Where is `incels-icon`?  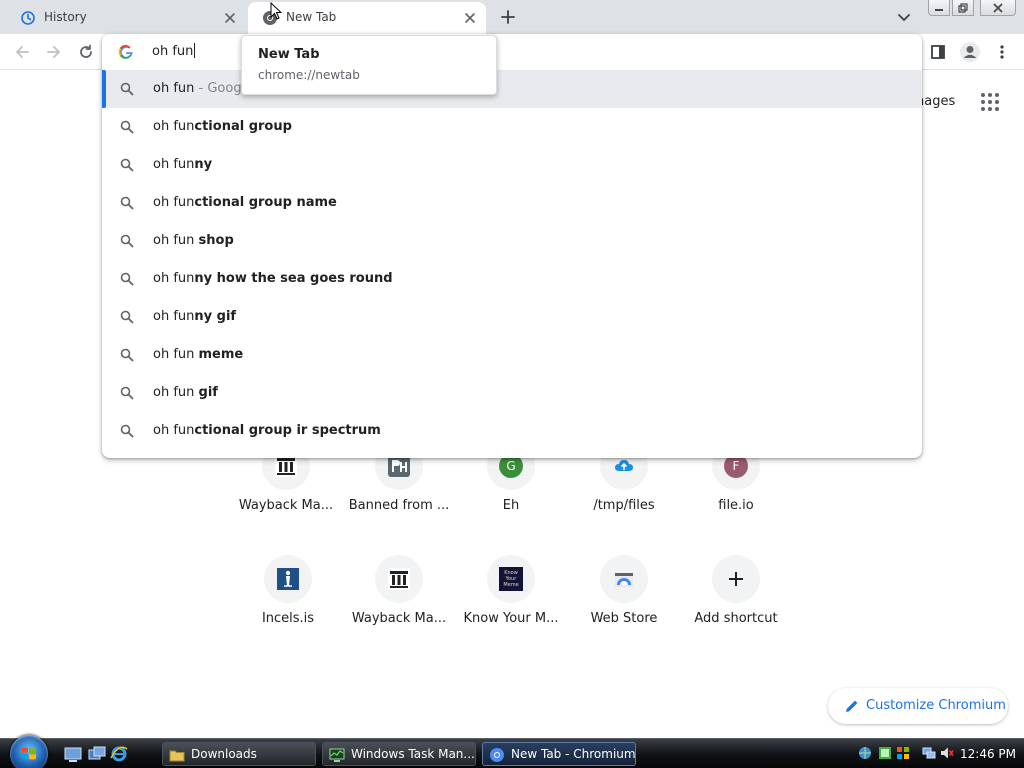 incels-icon is located at coordinates (288, 579).